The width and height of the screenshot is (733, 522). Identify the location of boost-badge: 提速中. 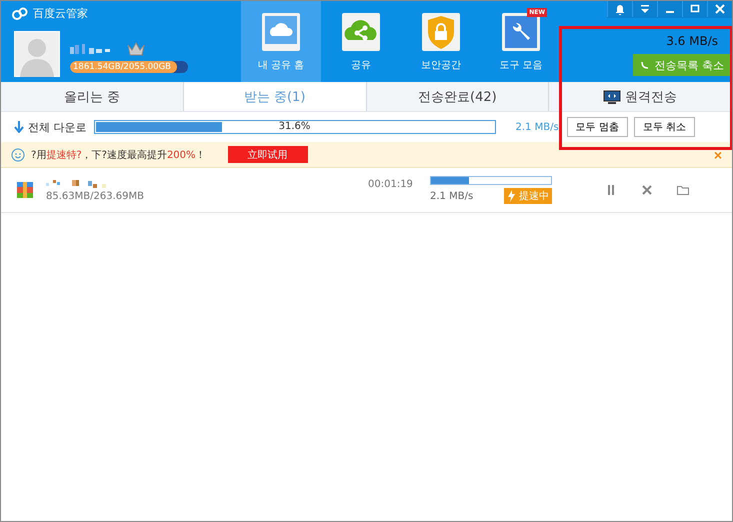
(528, 196).